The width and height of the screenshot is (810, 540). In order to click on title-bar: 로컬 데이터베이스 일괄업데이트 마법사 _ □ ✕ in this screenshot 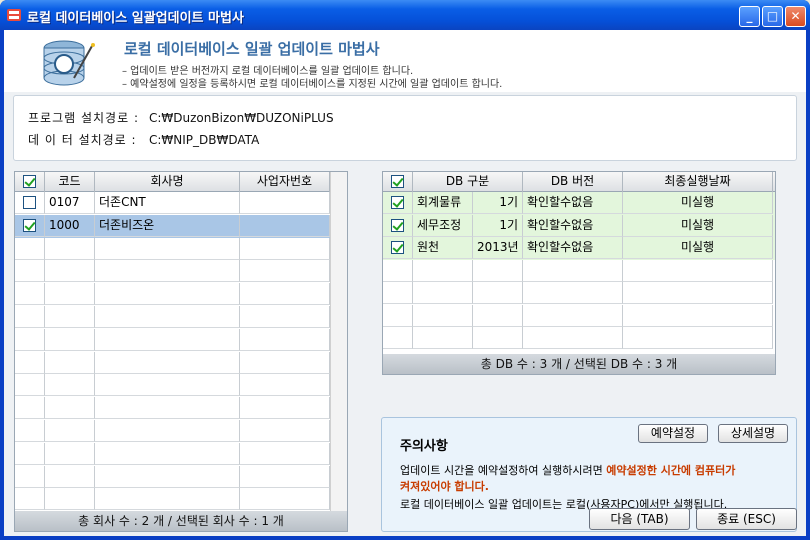, I will do `click(405, 15)`.